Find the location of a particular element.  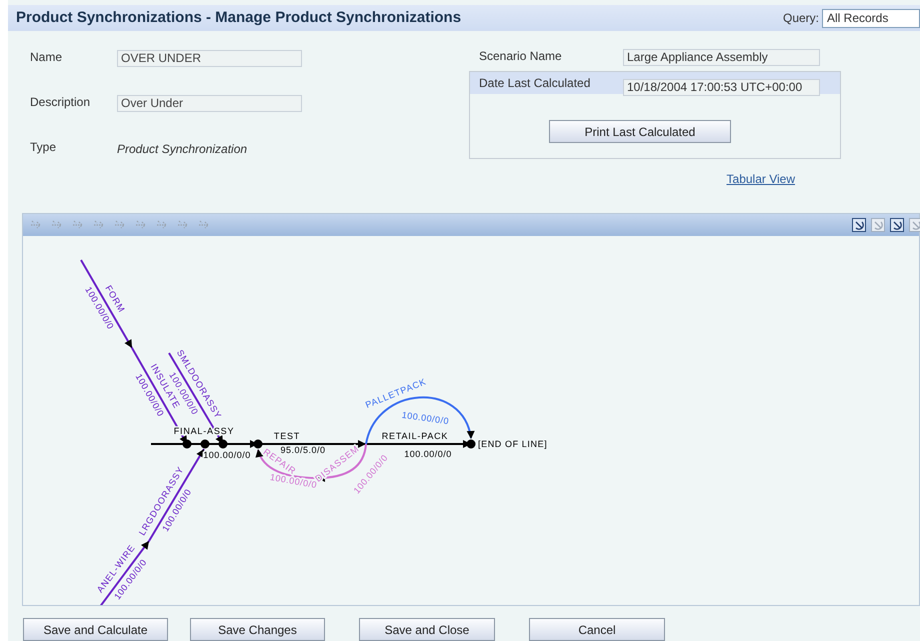

text-field: 10/18/2004 17:00:53 UTC+00:00 is located at coordinates (721, 87).